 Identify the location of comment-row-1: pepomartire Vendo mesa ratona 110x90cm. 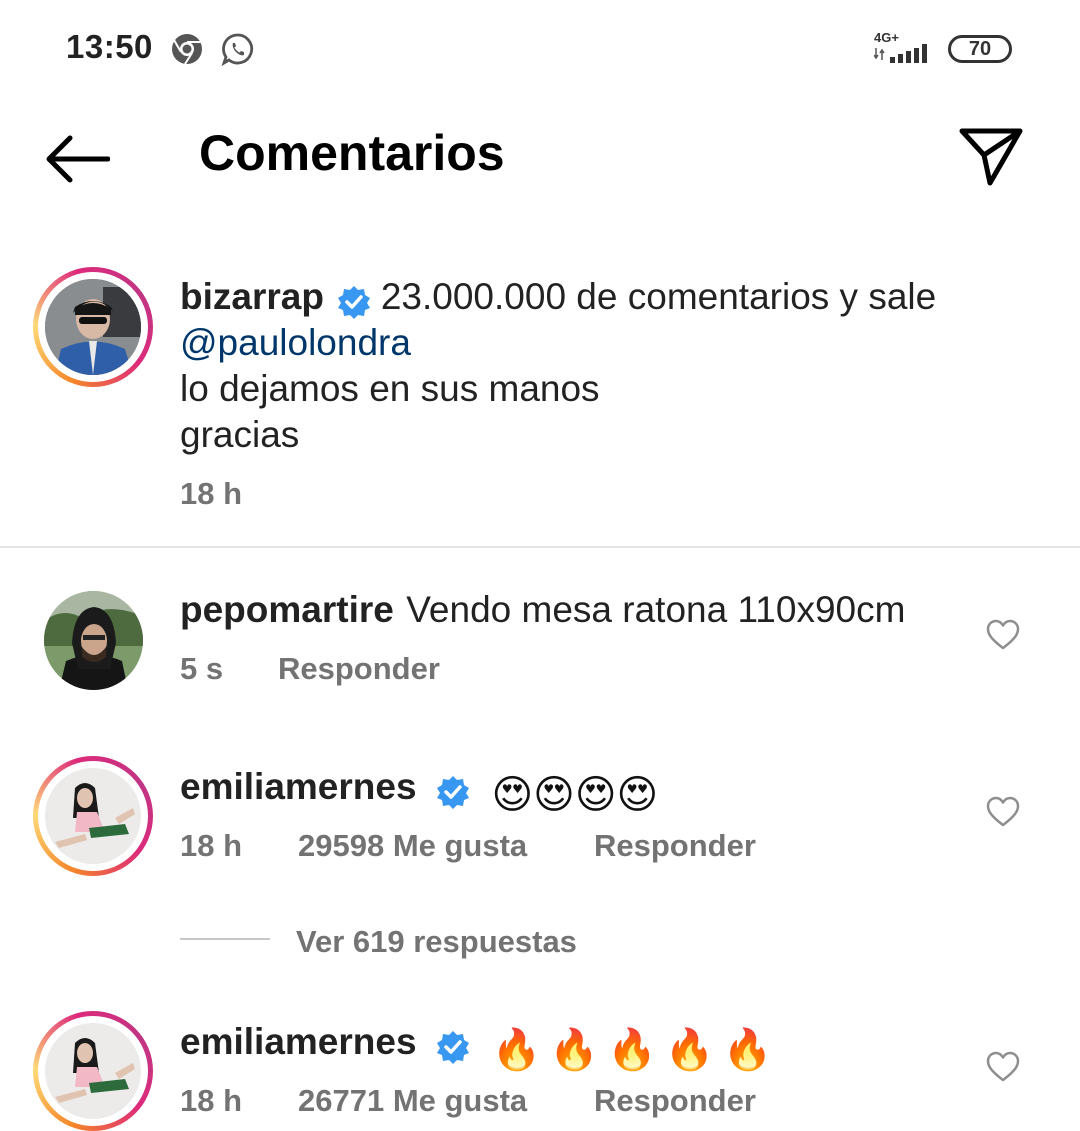
(542, 610).